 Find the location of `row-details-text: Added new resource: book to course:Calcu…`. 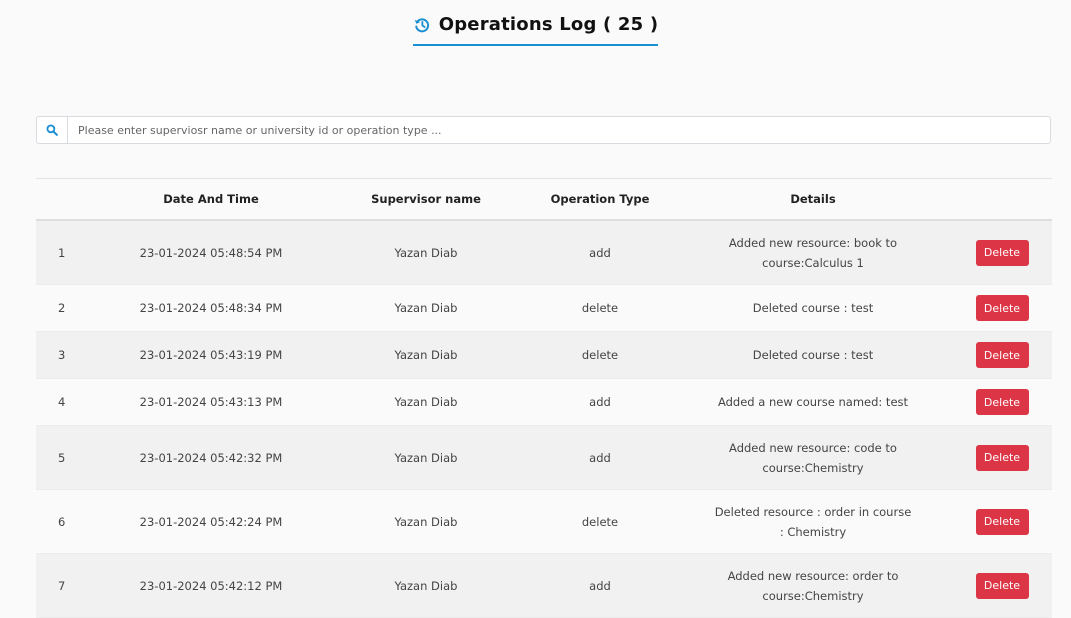

row-details-text: Added new resource: book to course:Calcu… is located at coordinates (813, 252).